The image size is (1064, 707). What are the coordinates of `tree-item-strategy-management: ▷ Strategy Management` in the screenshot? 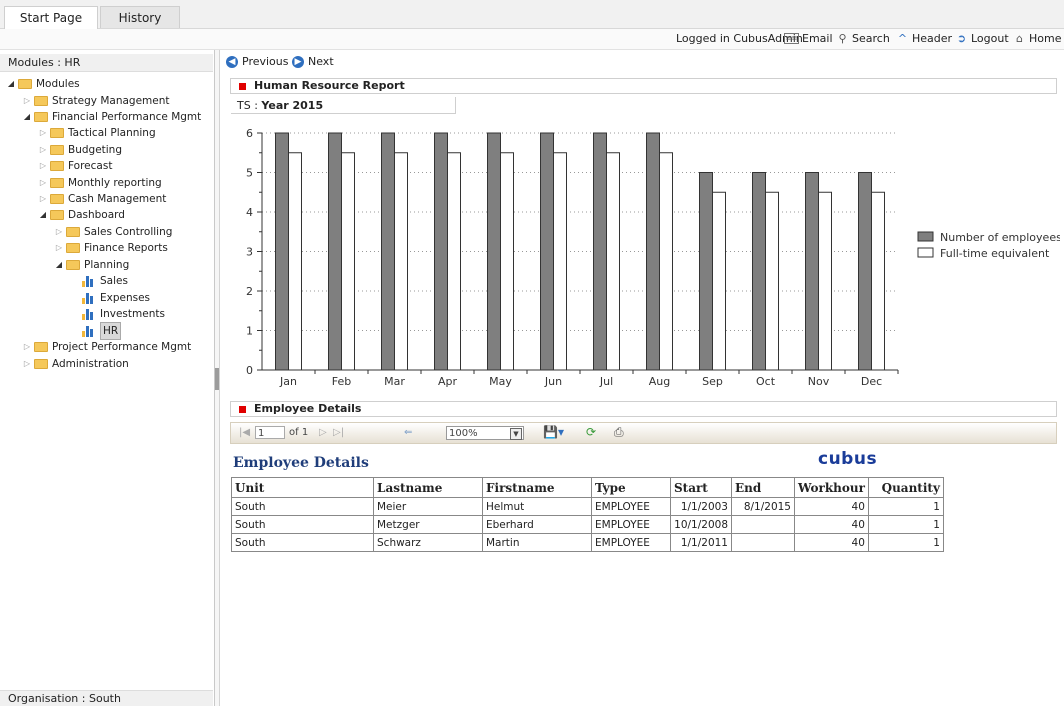 It's located at (96, 101).